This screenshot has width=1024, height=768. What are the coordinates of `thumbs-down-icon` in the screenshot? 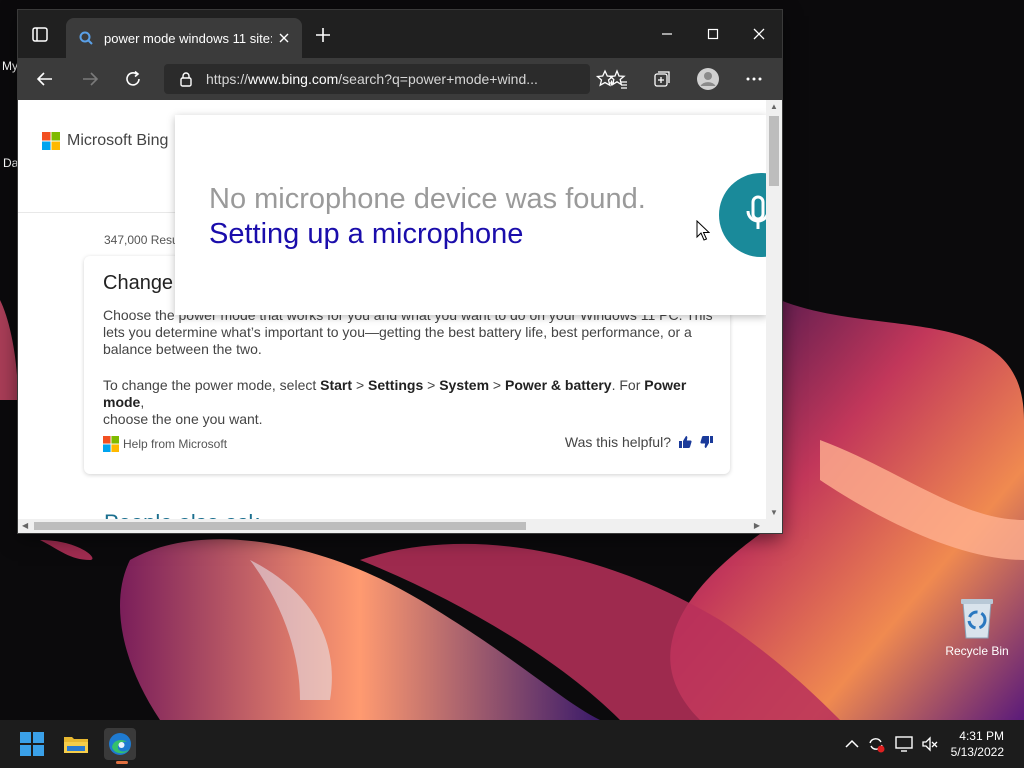 It's located at (707, 442).